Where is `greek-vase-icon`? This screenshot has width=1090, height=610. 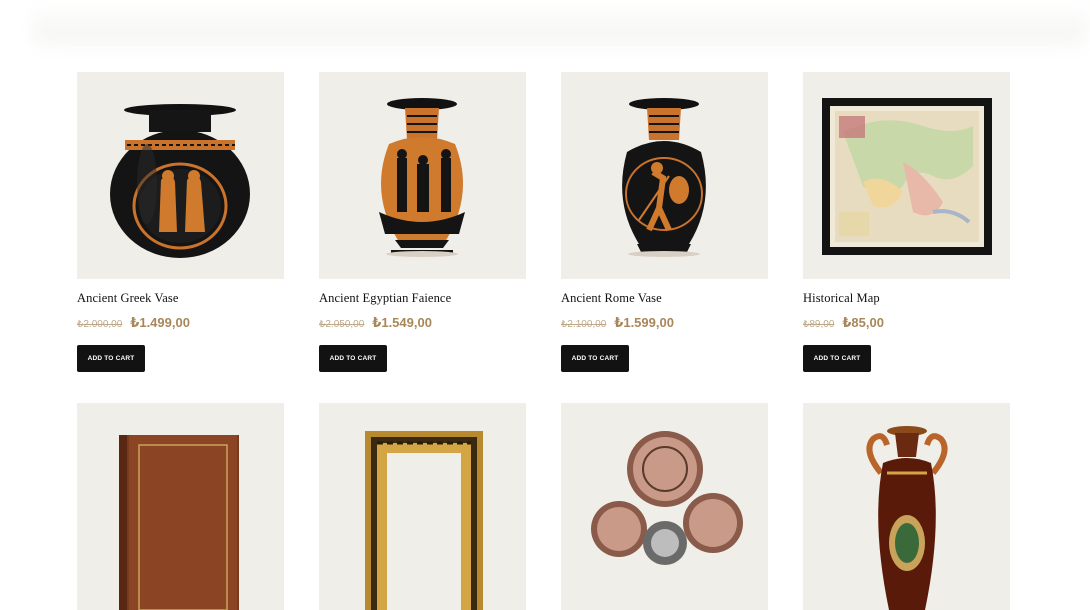
greek-vase-icon is located at coordinates (180, 181).